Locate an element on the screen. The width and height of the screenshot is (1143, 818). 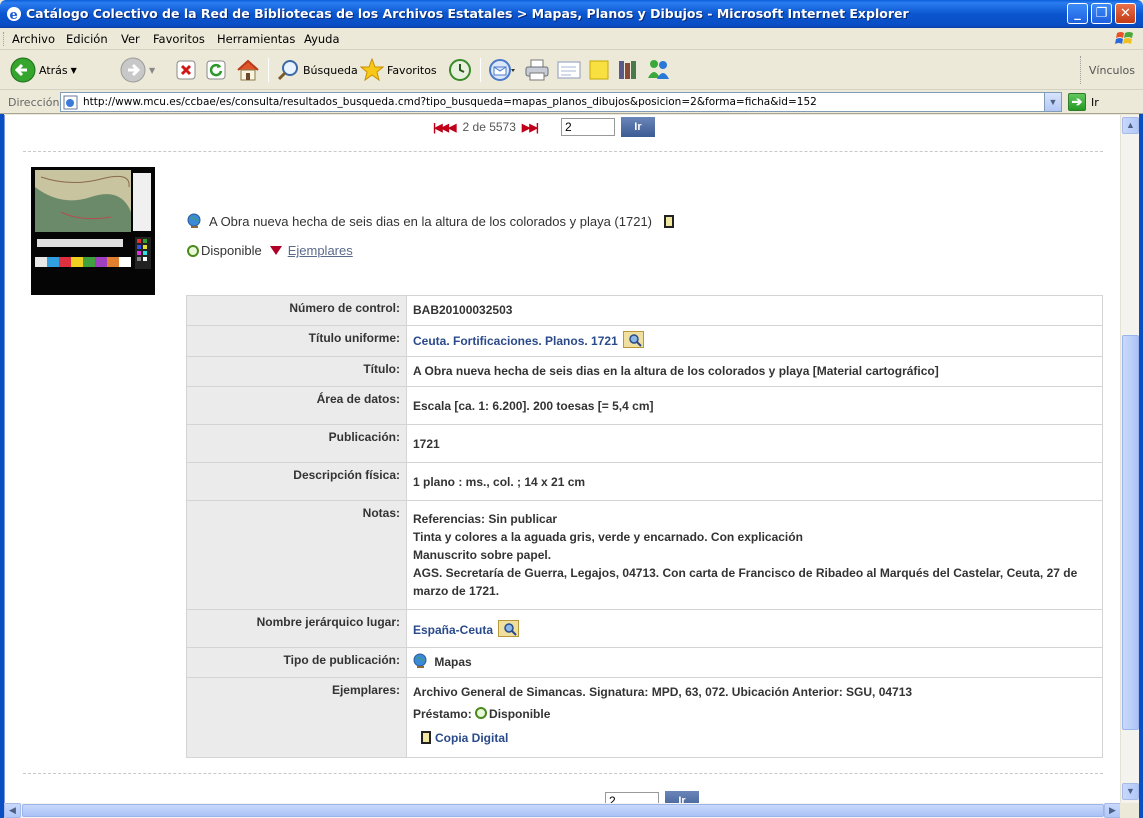
pager-go-button: Ir is located at coordinates (637, 127).